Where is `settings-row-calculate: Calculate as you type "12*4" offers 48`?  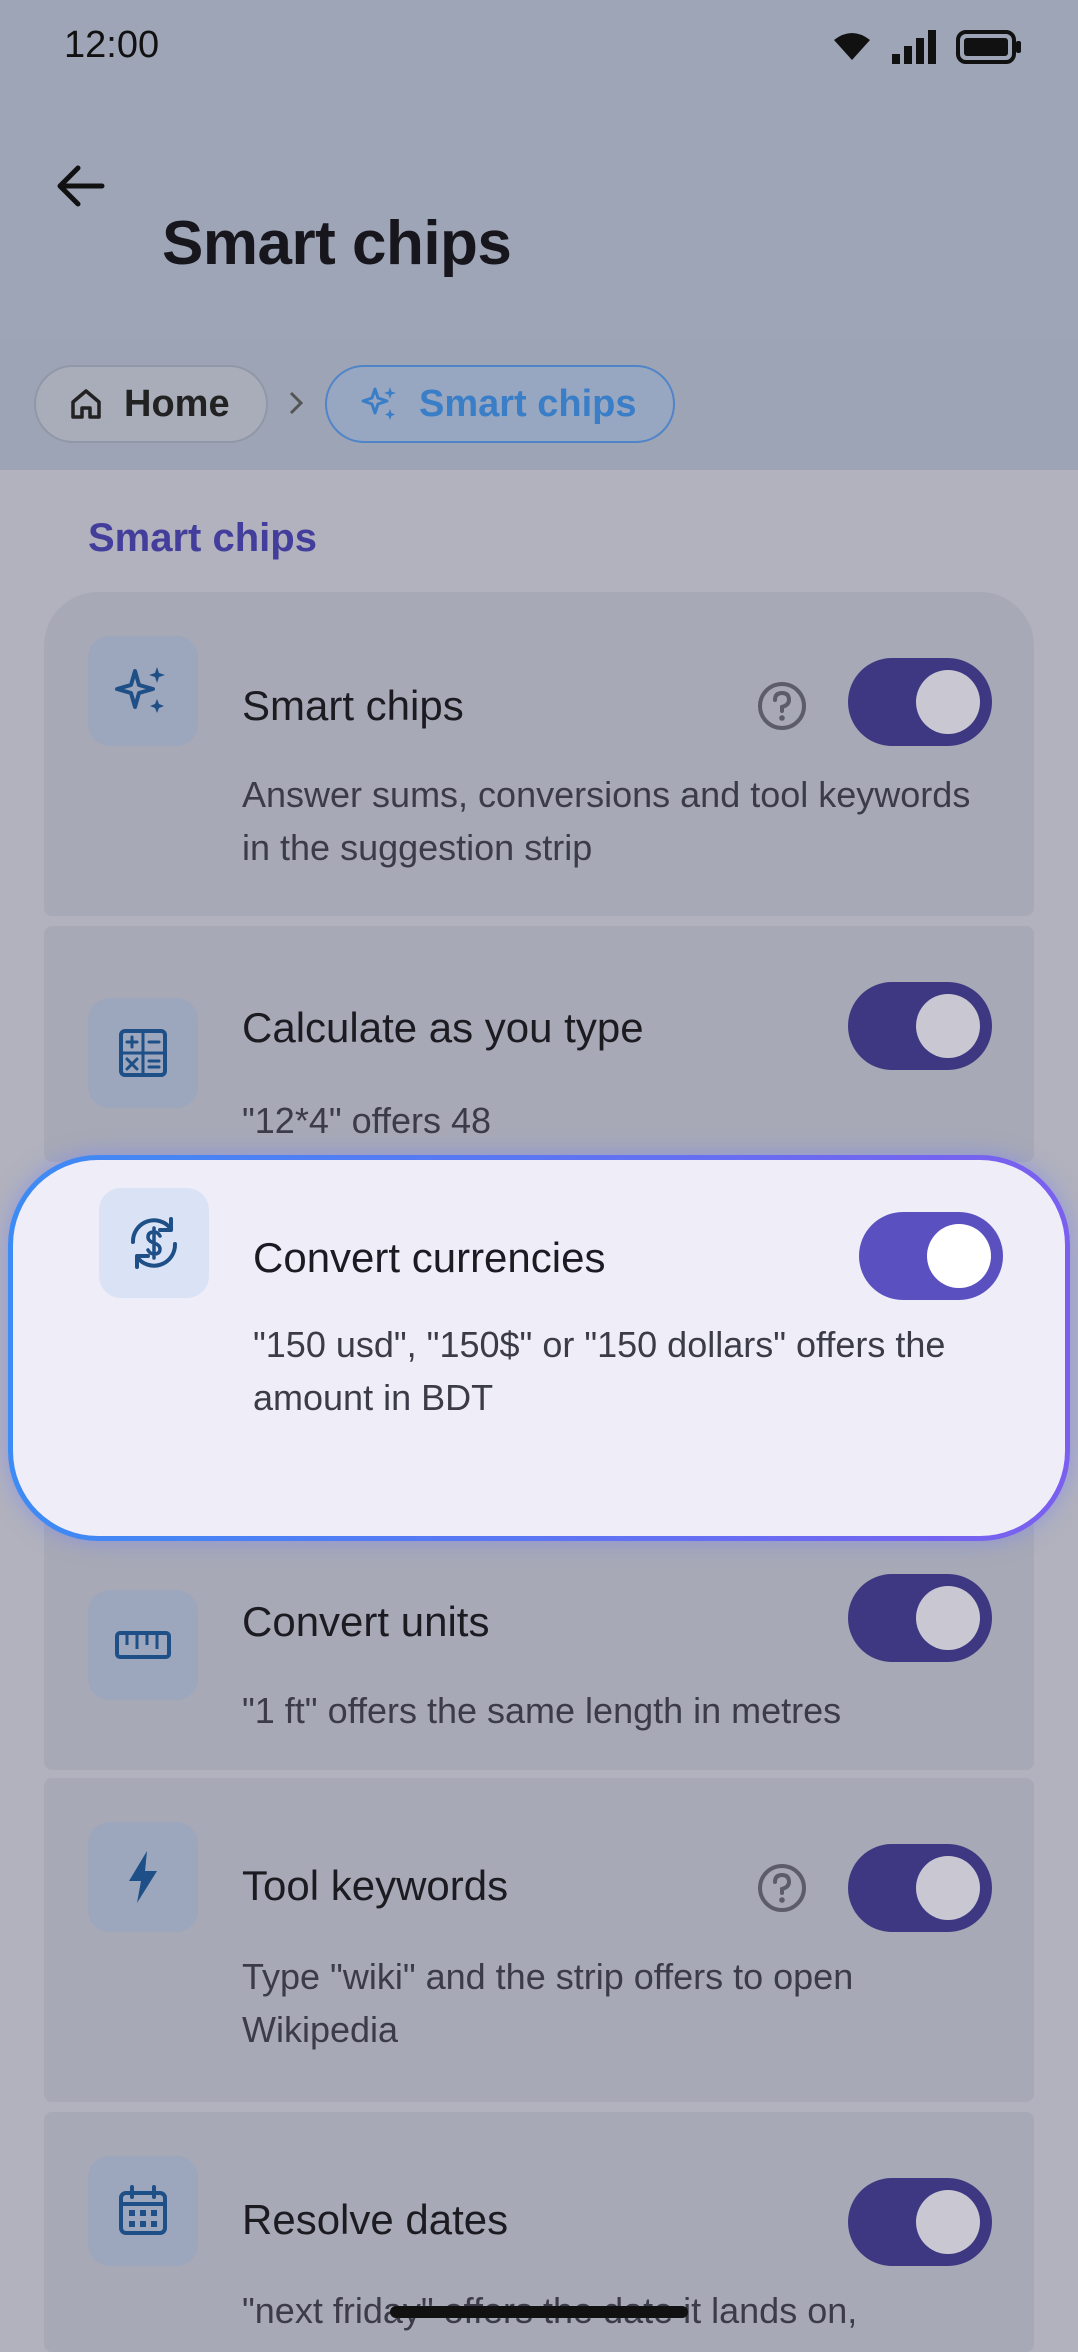 settings-row-calculate: Calculate as you type "12*4" offers 48 is located at coordinates (539, 1044).